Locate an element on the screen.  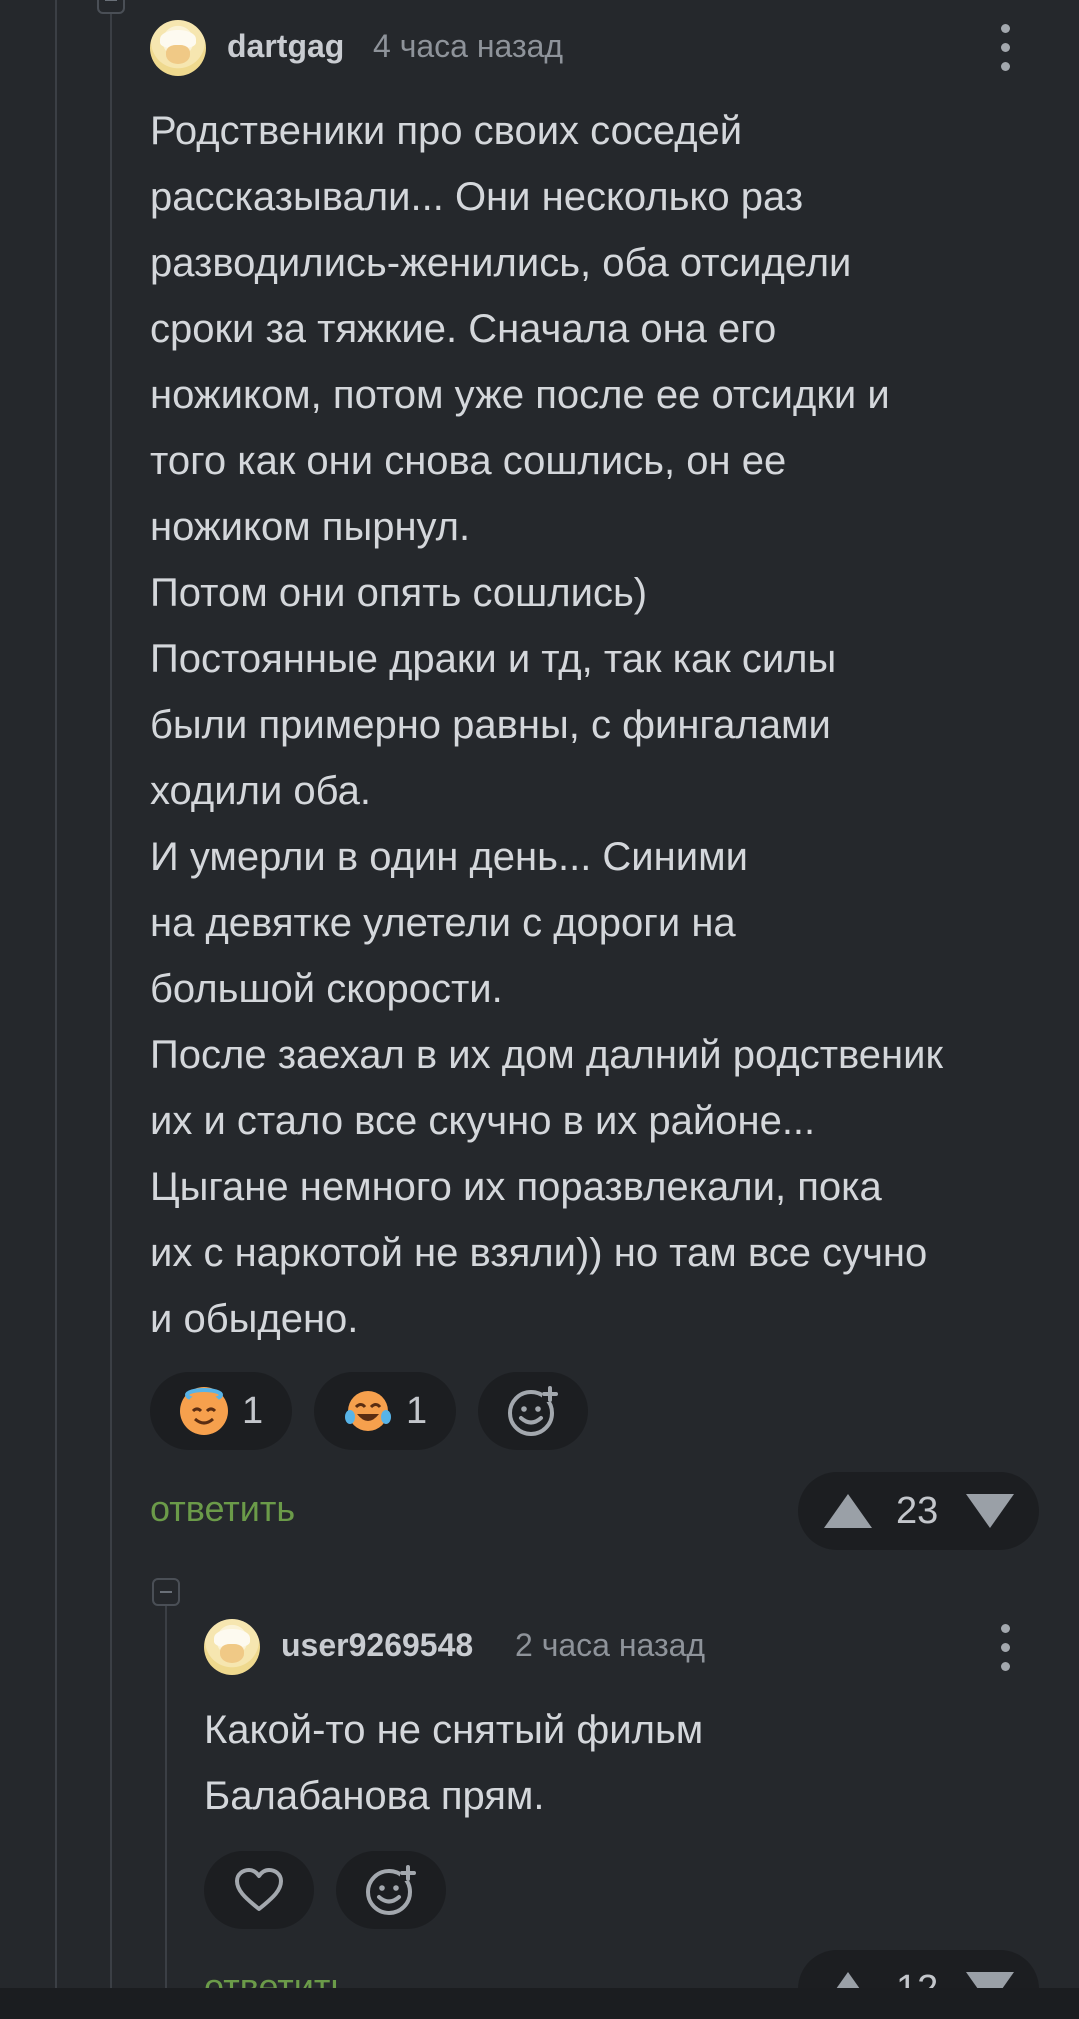
like-button is located at coordinates (259, 1890).